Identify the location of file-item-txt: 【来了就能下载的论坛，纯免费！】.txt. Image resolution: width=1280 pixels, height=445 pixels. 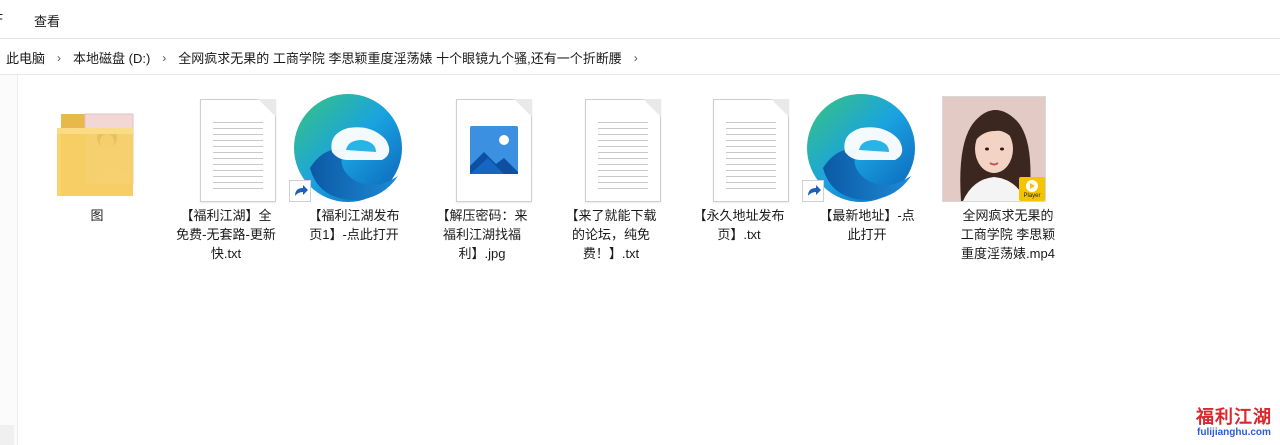
(611, 176).